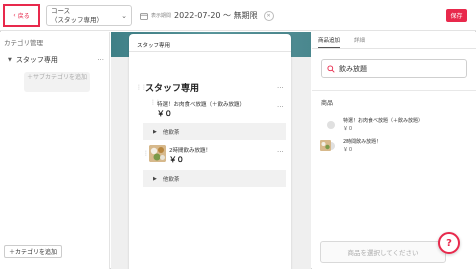  I want to click on back-label: 戻る, so click(23, 16).